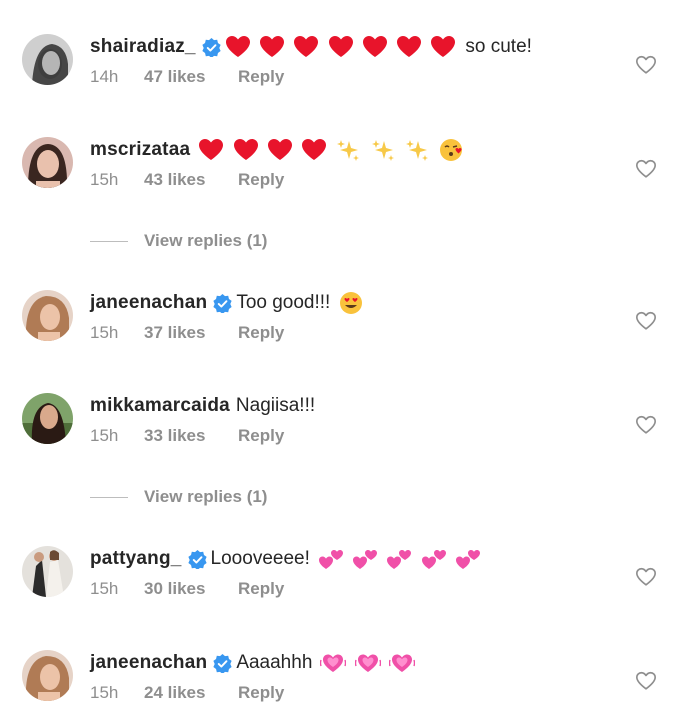 Image resolution: width=693 pixels, height=728 pixels. I want to click on comment-meta: 15h 24 likes Reply, so click(187, 693).